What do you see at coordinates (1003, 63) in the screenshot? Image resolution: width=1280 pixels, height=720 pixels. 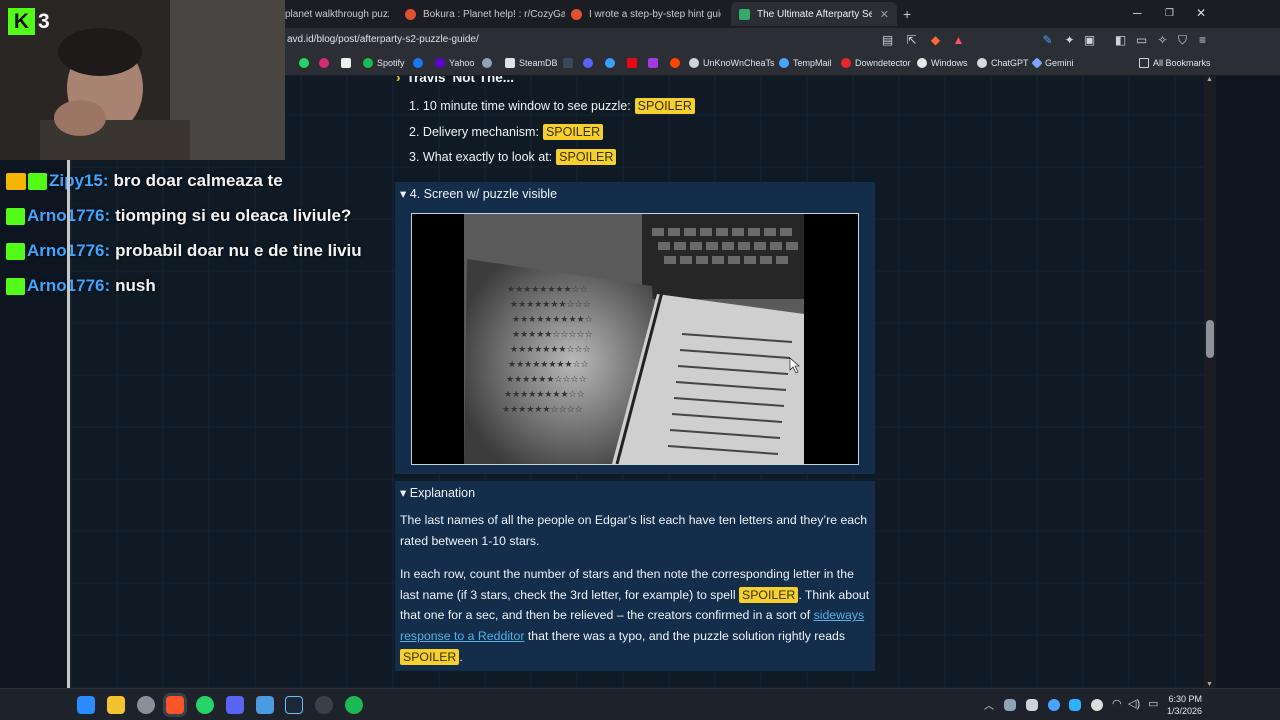 I see `bookmark-chatgpt: ChatGPT` at bounding box center [1003, 63].